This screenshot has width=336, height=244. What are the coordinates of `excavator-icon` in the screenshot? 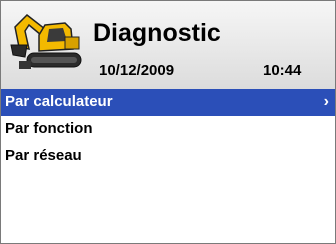 It's located at (46, 41).